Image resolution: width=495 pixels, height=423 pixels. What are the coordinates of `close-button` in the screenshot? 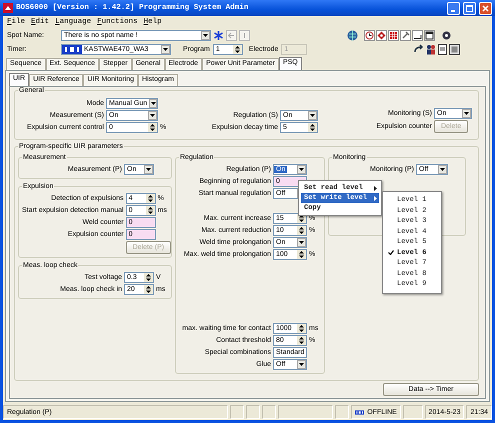 It's located at (485, 8).